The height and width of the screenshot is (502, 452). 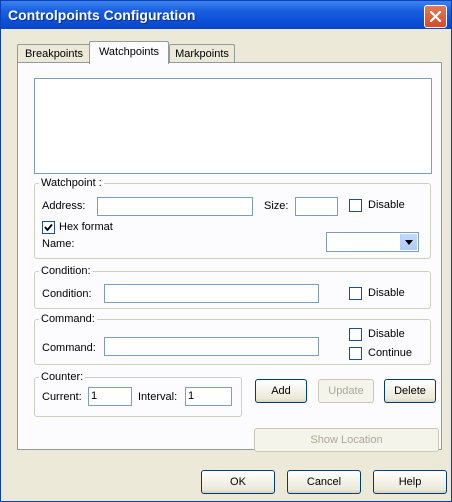 What do you see at coordinates (62, 397) in the screenshot?
I see `current-label: Current:` at bounding box center [62, 397].